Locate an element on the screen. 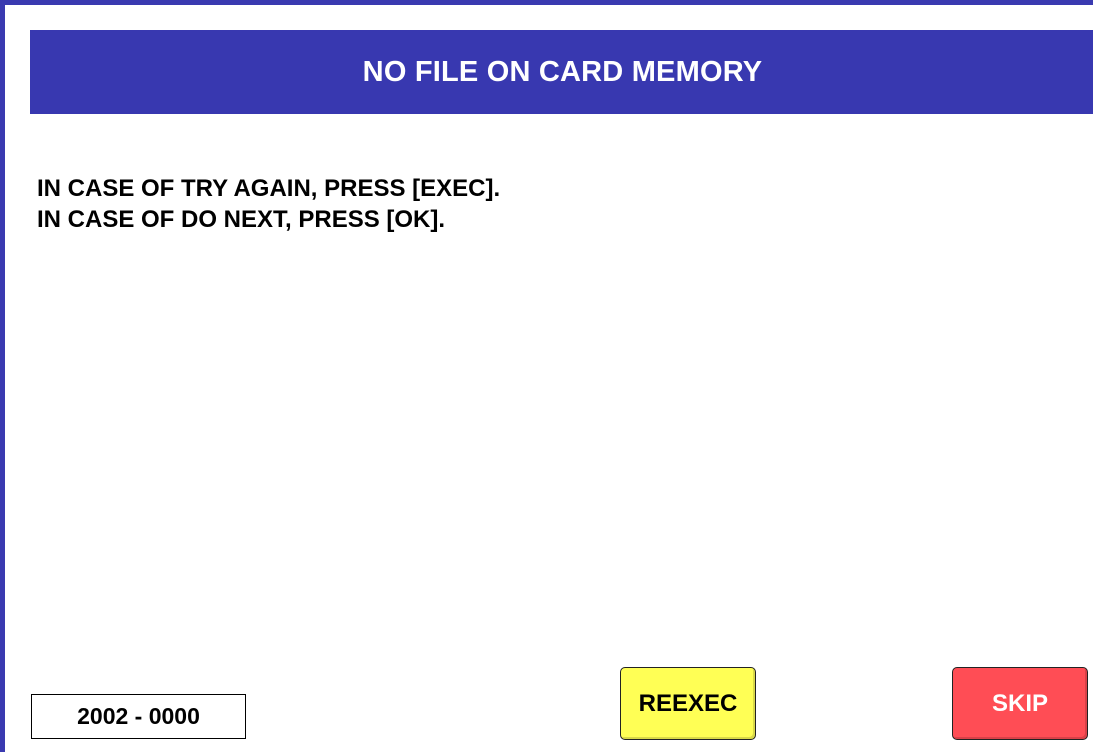 This screenshot has width=1093, height=752. reexec-button-label: REEXEC is located at coordinates (688, 703).